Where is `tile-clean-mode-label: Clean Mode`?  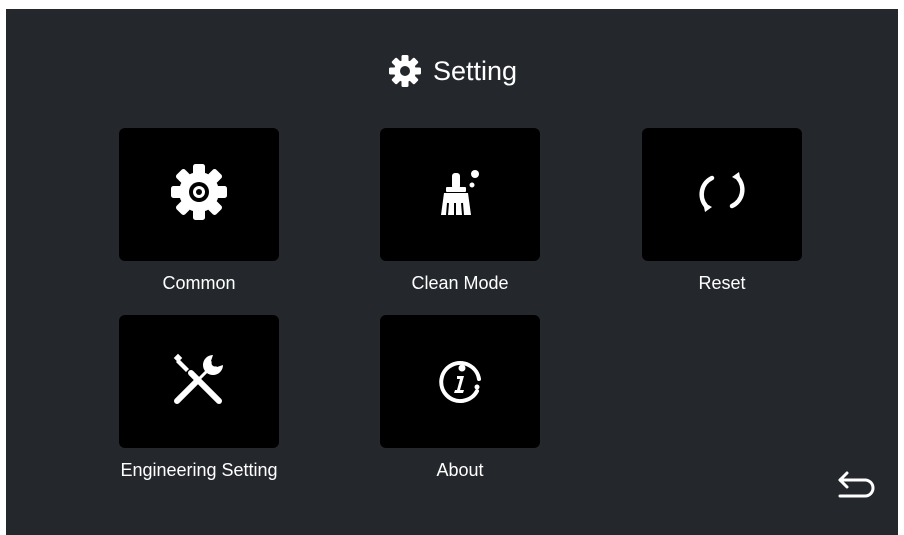 tile-clean-mode-label: Clean Mode is located at coordinates (460, 283).